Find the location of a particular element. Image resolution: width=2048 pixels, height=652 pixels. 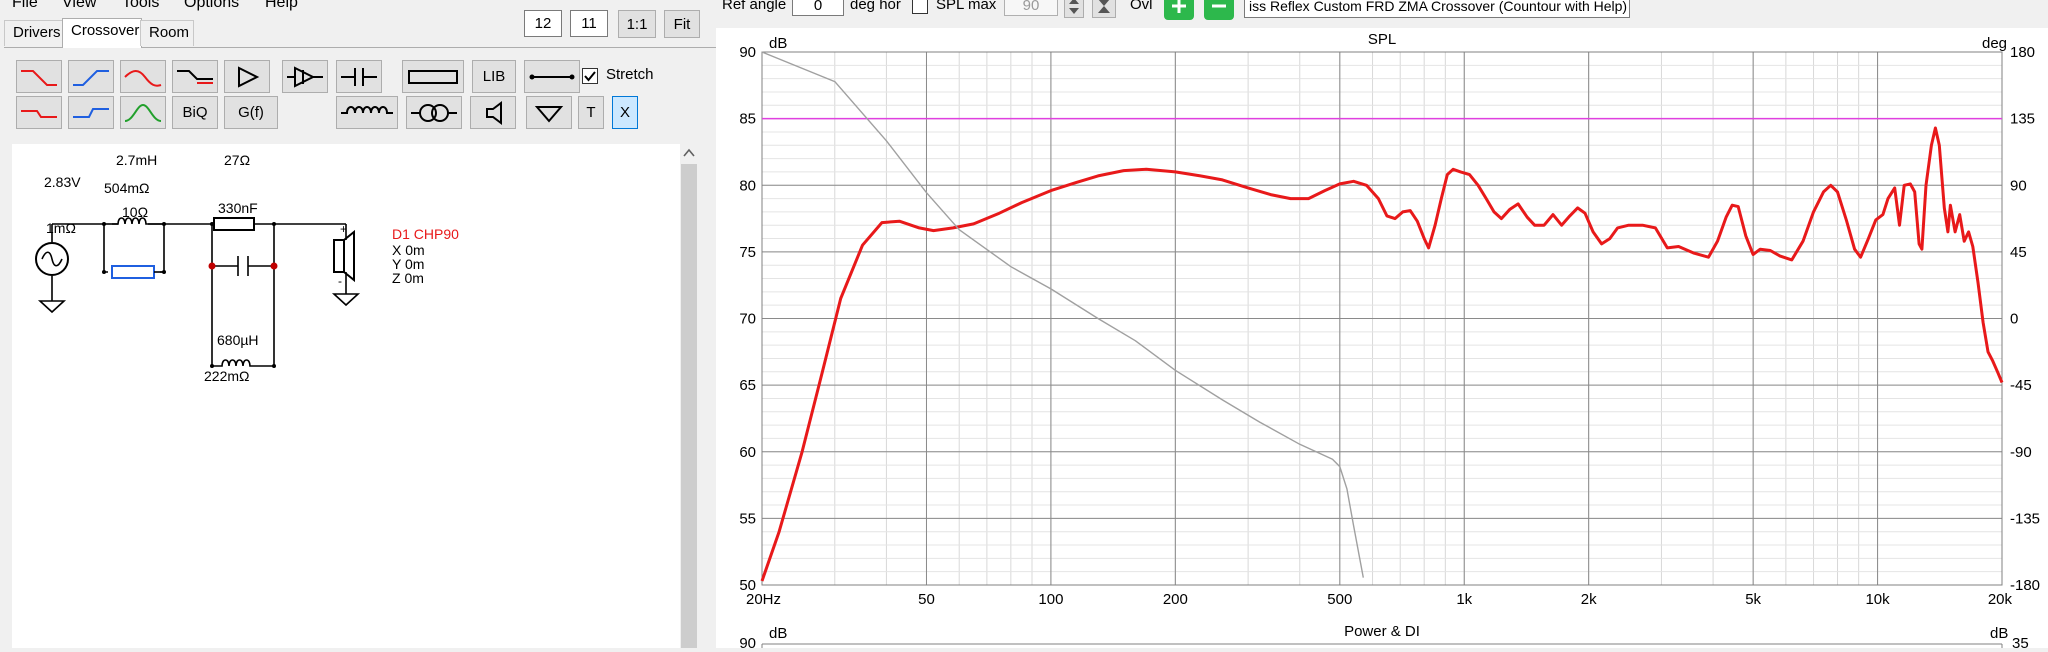

view-width-input: 12 is located at coordinates (543, 23).